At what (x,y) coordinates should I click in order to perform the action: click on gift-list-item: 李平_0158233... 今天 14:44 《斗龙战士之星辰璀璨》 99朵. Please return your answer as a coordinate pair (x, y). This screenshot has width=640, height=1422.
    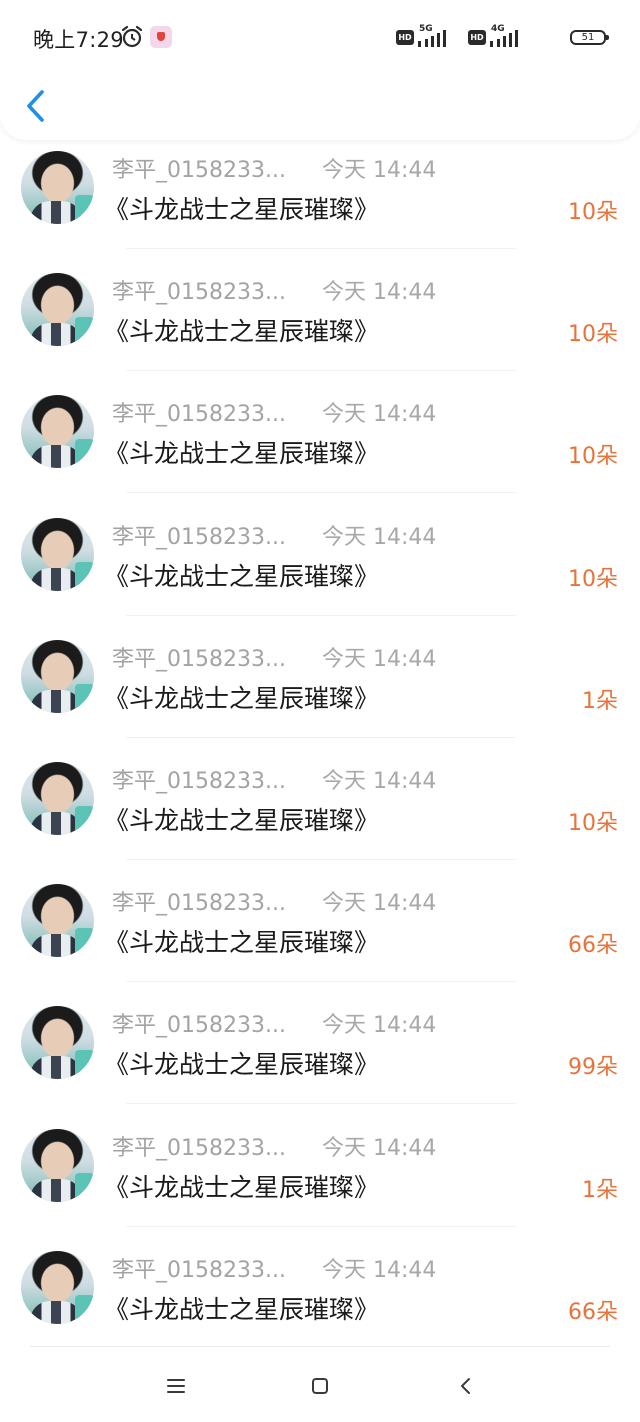
    Looking at the image, I should click on (320, 1056).